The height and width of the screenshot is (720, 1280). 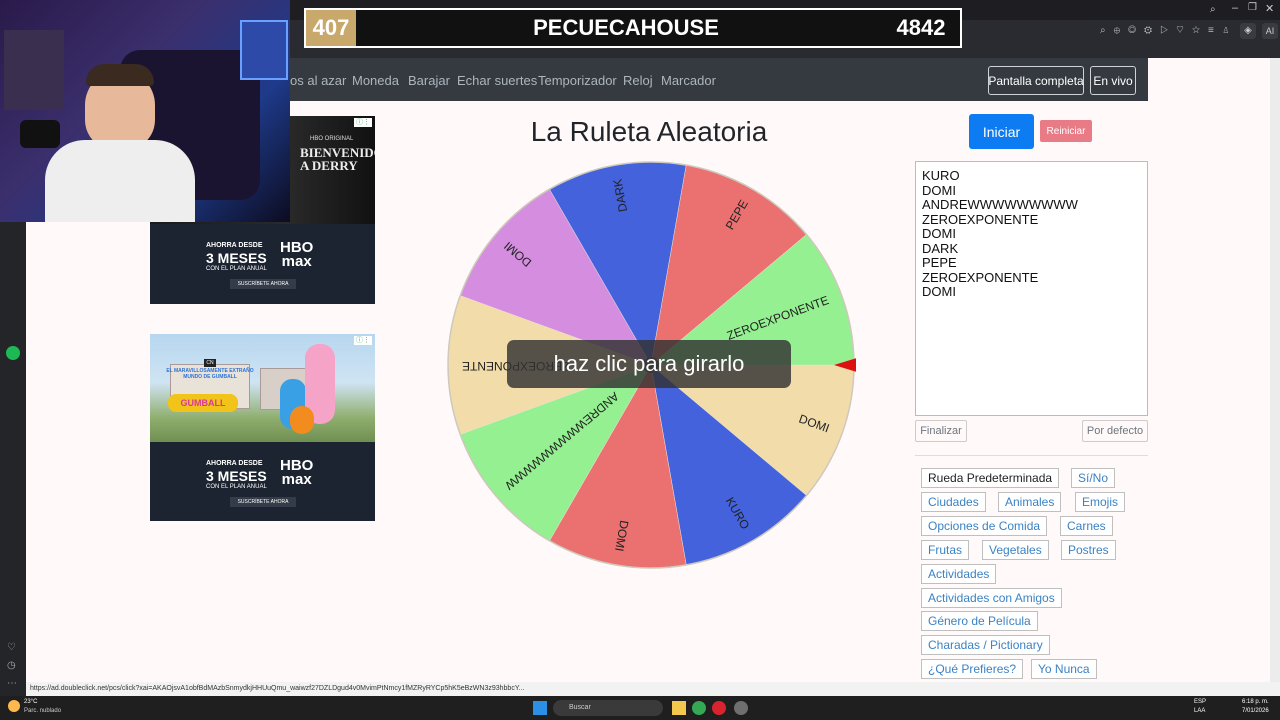 What do you see at coordinates (1270, 31) in the screenshot?
I see `ai-icon: AI` at bounding box center [1270, 31].